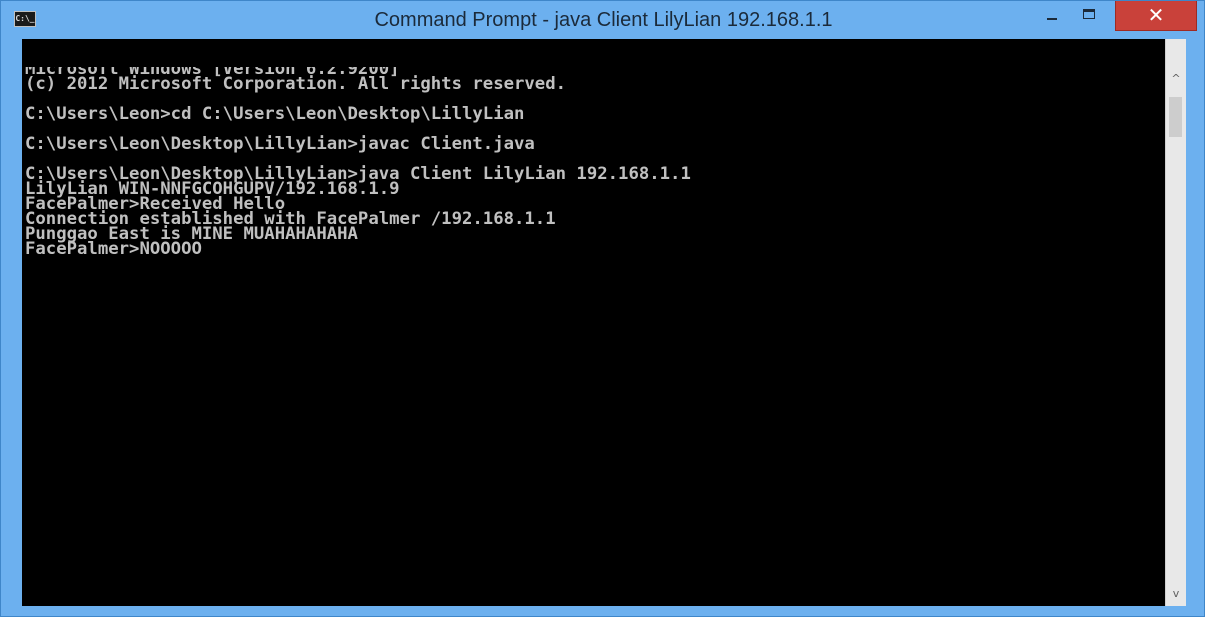 Image resolution: width=1205 pixels, height=617 pixels. I want to click on close-icon: ✕, so click(1156, 15).